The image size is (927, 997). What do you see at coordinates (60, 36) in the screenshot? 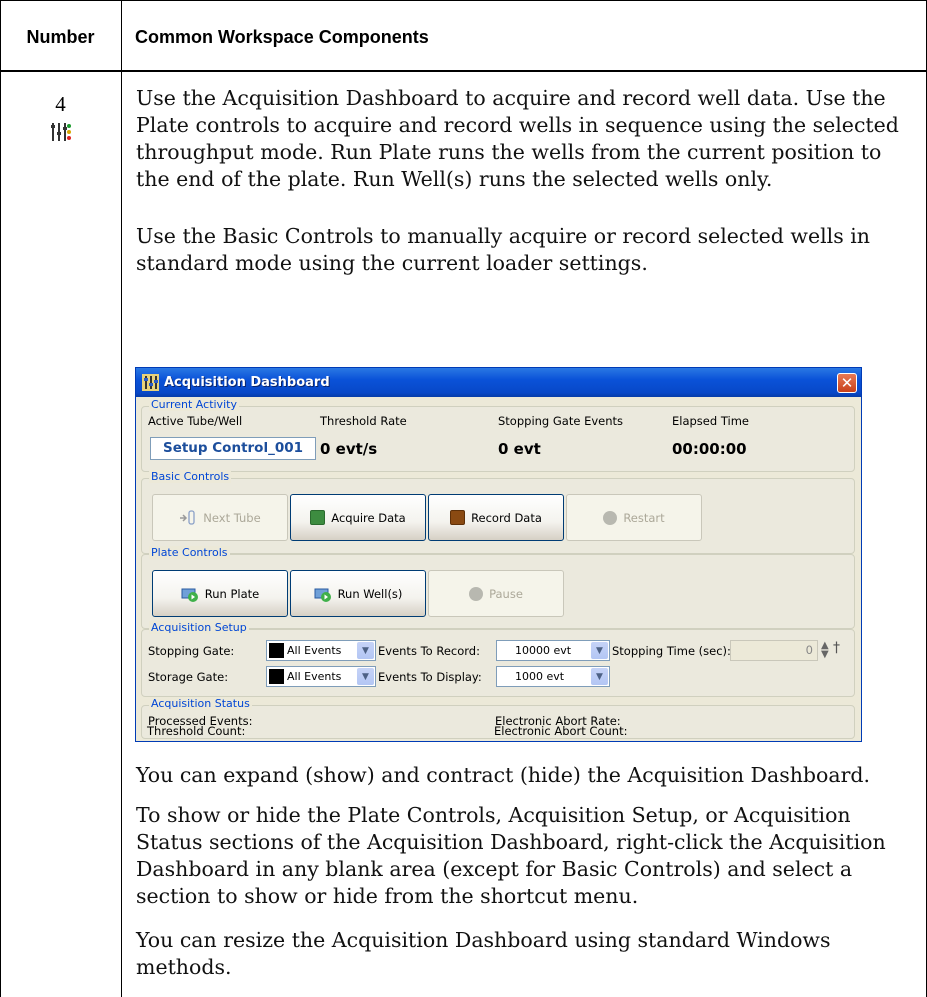
I see `header-number: Number` at bounding box center [60, 36].